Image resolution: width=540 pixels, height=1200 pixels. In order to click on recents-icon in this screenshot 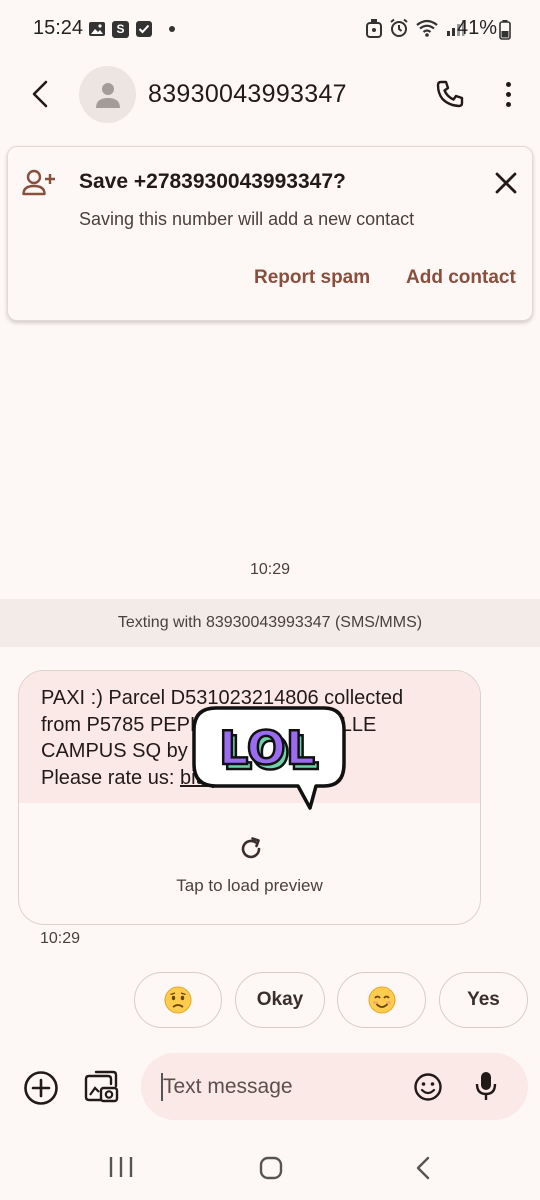, I will do `click(121, 1167)`.